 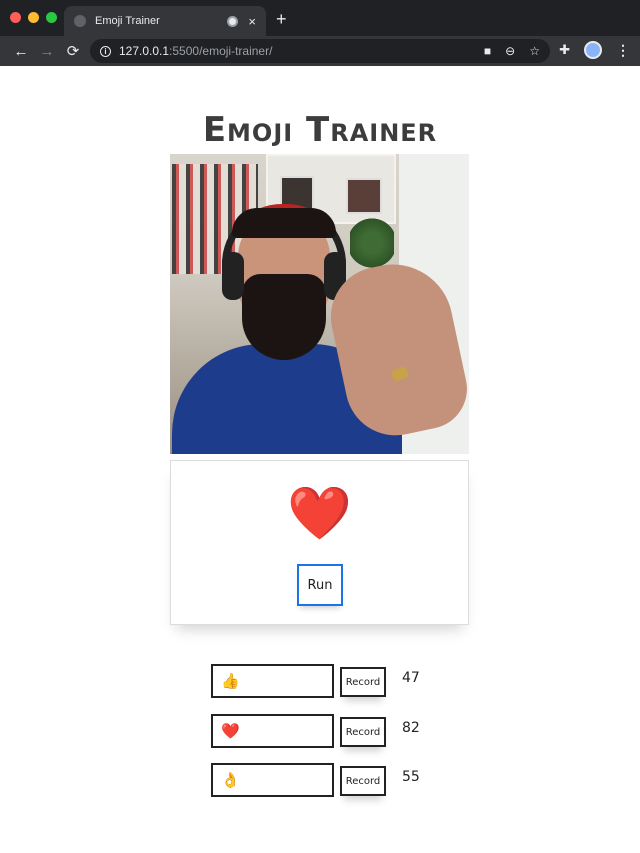 What do you see at coordinates (320, 585) in the screenshot?
I see `run-button: Run` at bounding box center [320, 585].